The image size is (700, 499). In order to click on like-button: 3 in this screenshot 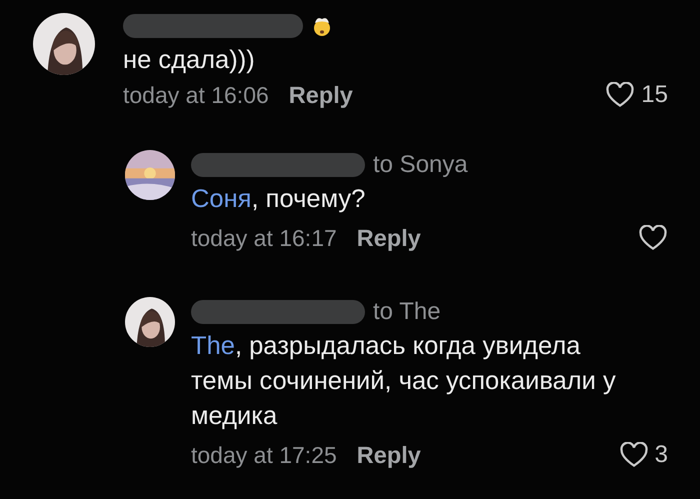, I will do `click(643, 455)`.